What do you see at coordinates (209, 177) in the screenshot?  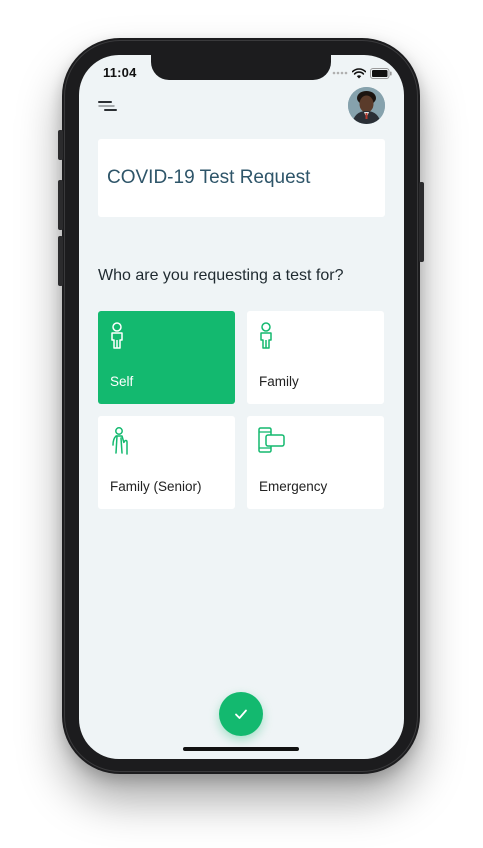 I see `page-title: COVID-19 Test Request` at bounding box center [209, 177].